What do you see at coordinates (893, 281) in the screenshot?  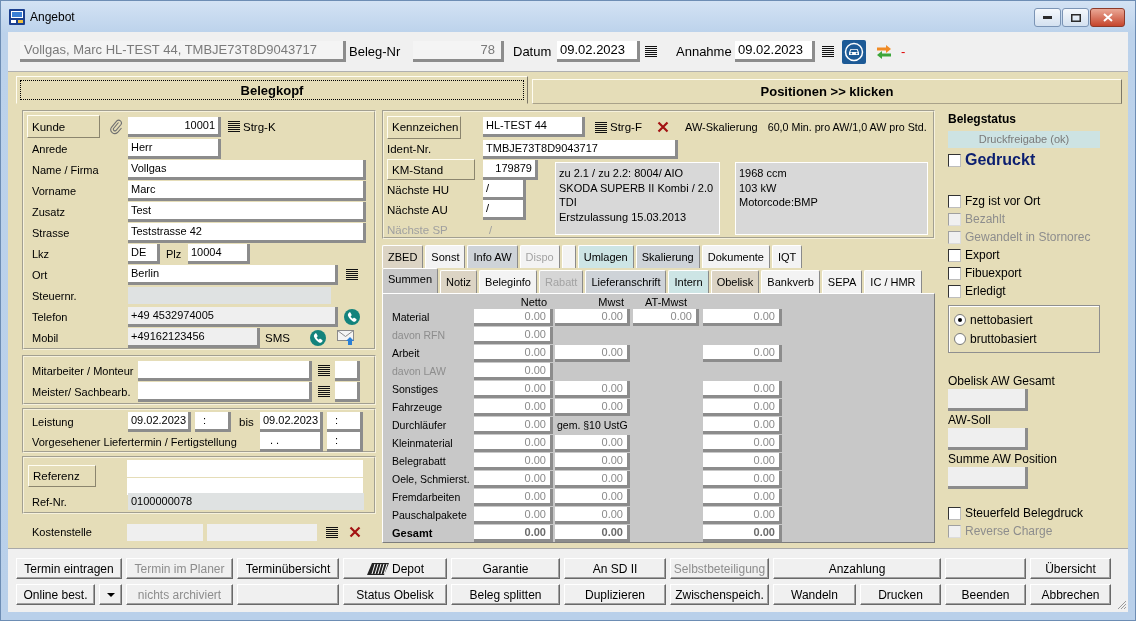 I see `tab: IC / HMR` at bounding box center [893, 281].